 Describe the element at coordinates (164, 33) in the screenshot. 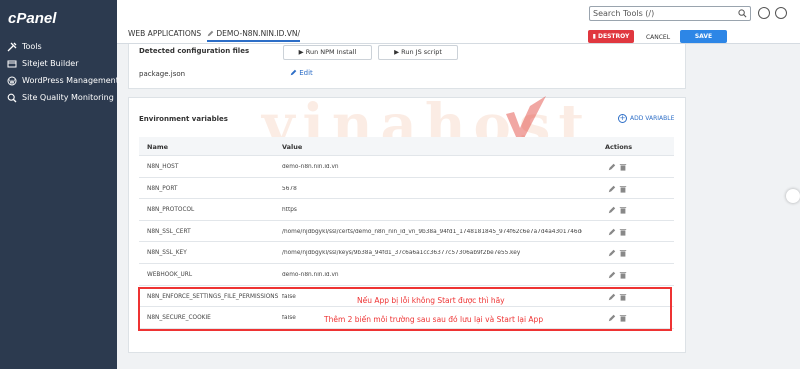

I see `tab-web-applications: WEB APPLICATIONS` at that location.